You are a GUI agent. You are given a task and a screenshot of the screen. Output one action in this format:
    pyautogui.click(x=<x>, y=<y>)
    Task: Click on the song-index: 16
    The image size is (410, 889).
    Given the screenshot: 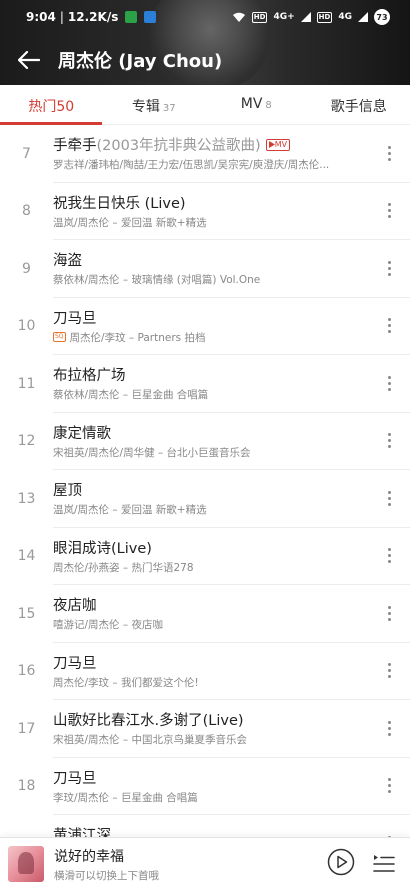 What is the action you would take?
    pyautogui.click(x=26, y=671)
    